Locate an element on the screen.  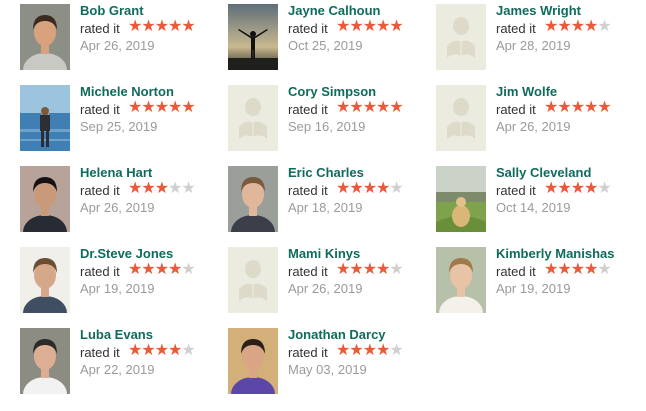
review-date: Sep 25, 2019 is located at coordinates (119, 126).